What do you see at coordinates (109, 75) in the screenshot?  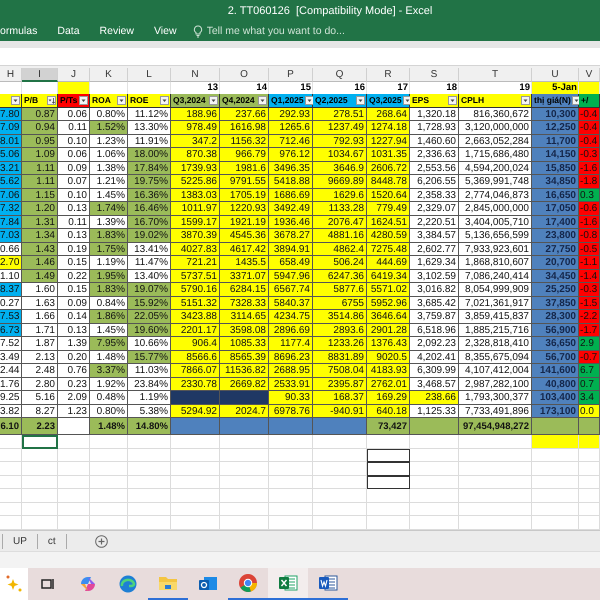 I see `column-header: K` at bounding box center [109, 75].